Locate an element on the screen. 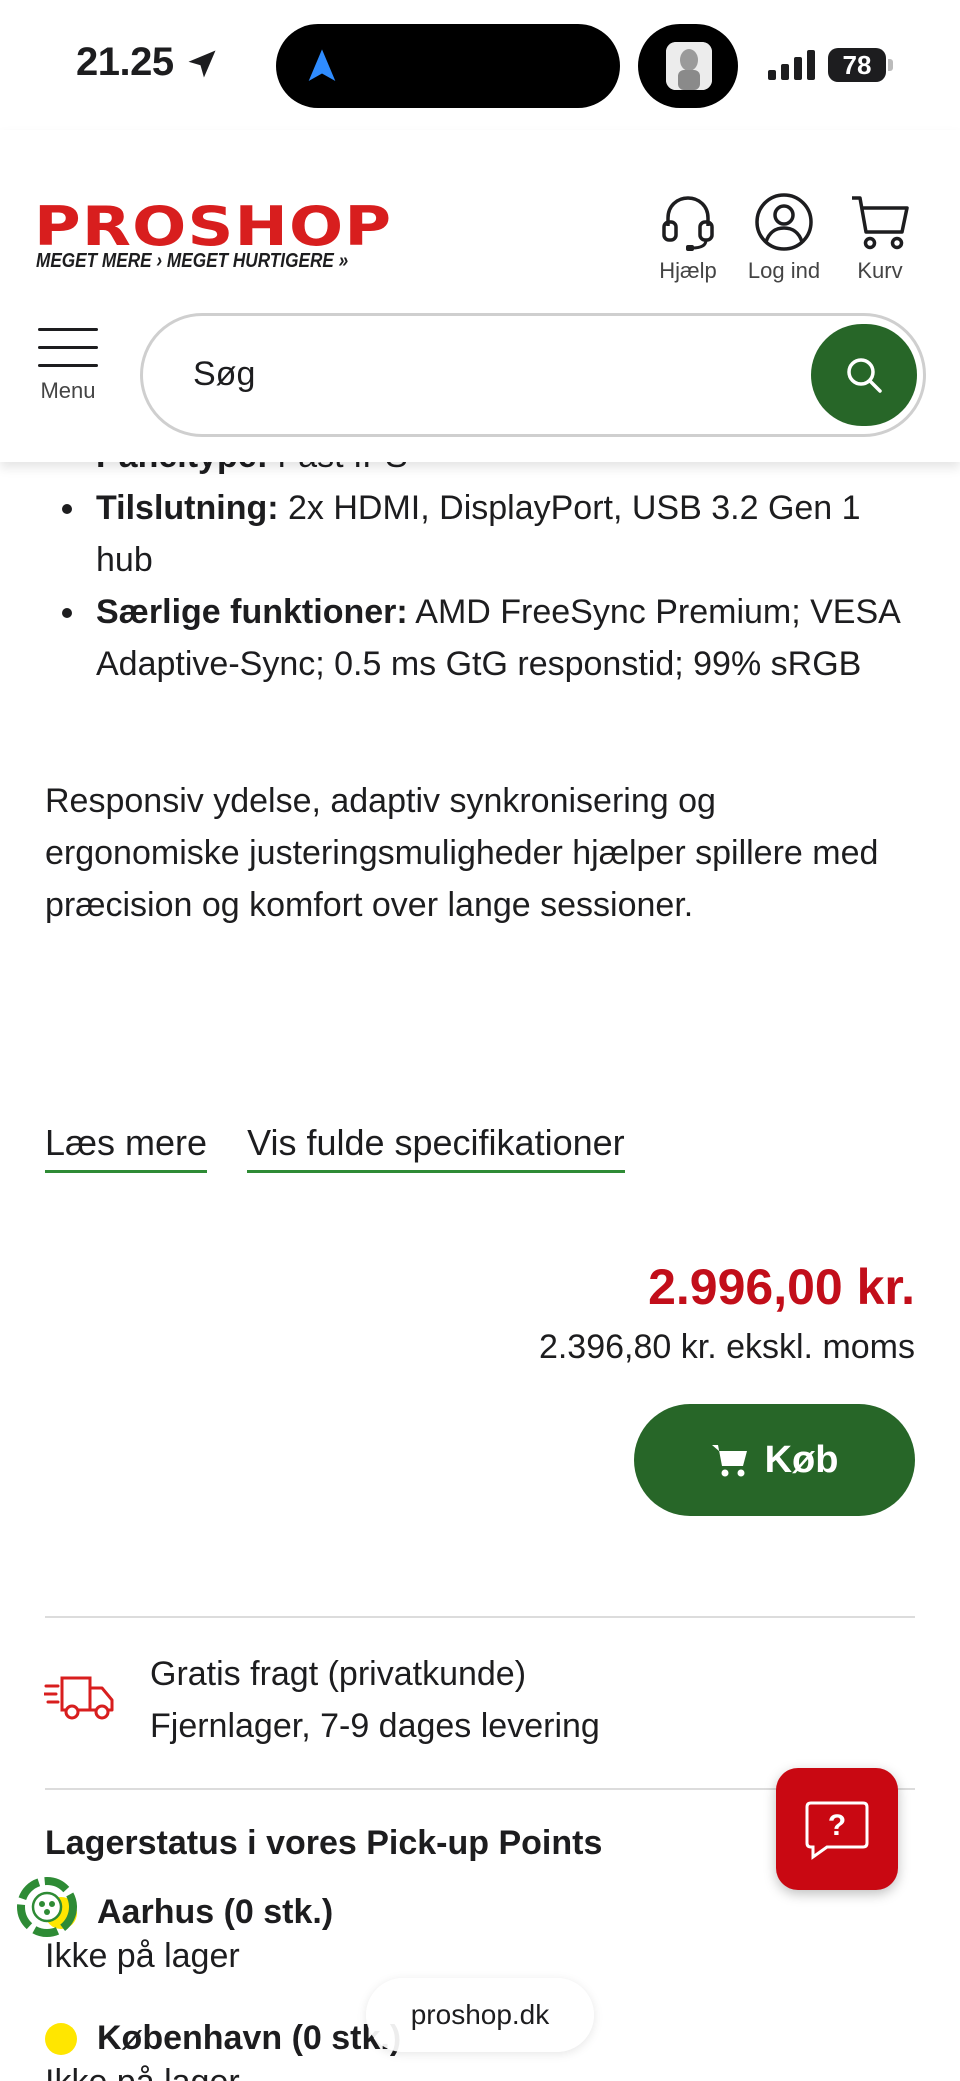 This screenshot has height=2081, width=960. headset-icon is located at coordinates (688, 223).